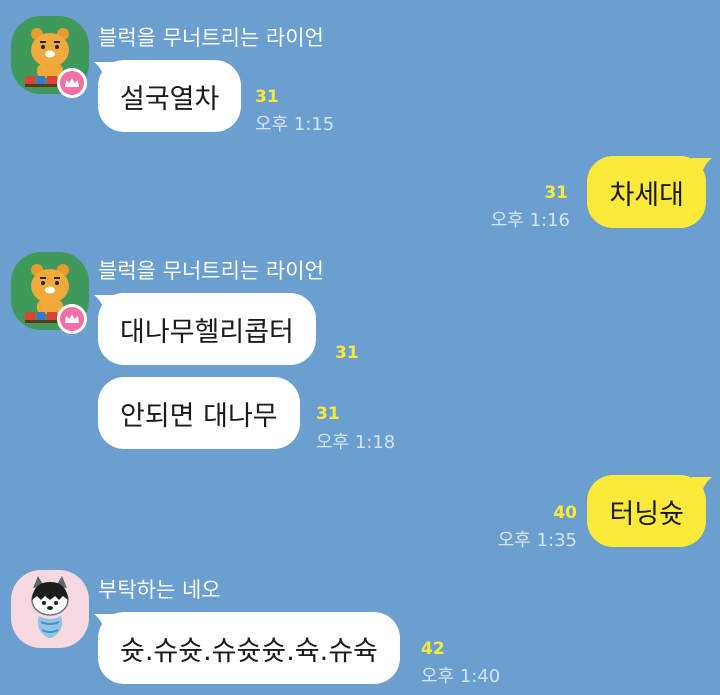 Image resolution: width=720 pixels, height=695 pixels. I want to click on unread-count: 42, so click(433, 649).